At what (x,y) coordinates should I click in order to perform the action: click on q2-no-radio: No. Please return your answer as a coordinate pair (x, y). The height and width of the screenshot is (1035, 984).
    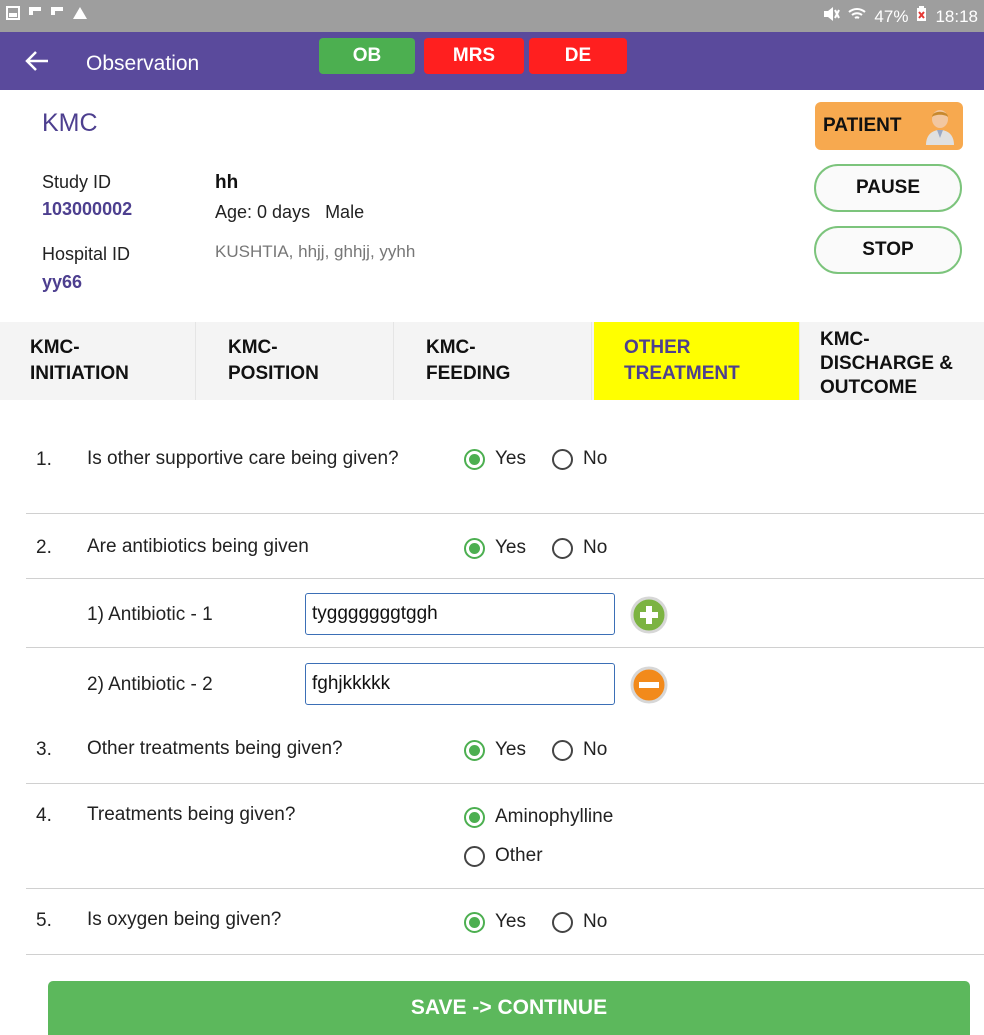
    Looking at the image, I should click on (579, 548).